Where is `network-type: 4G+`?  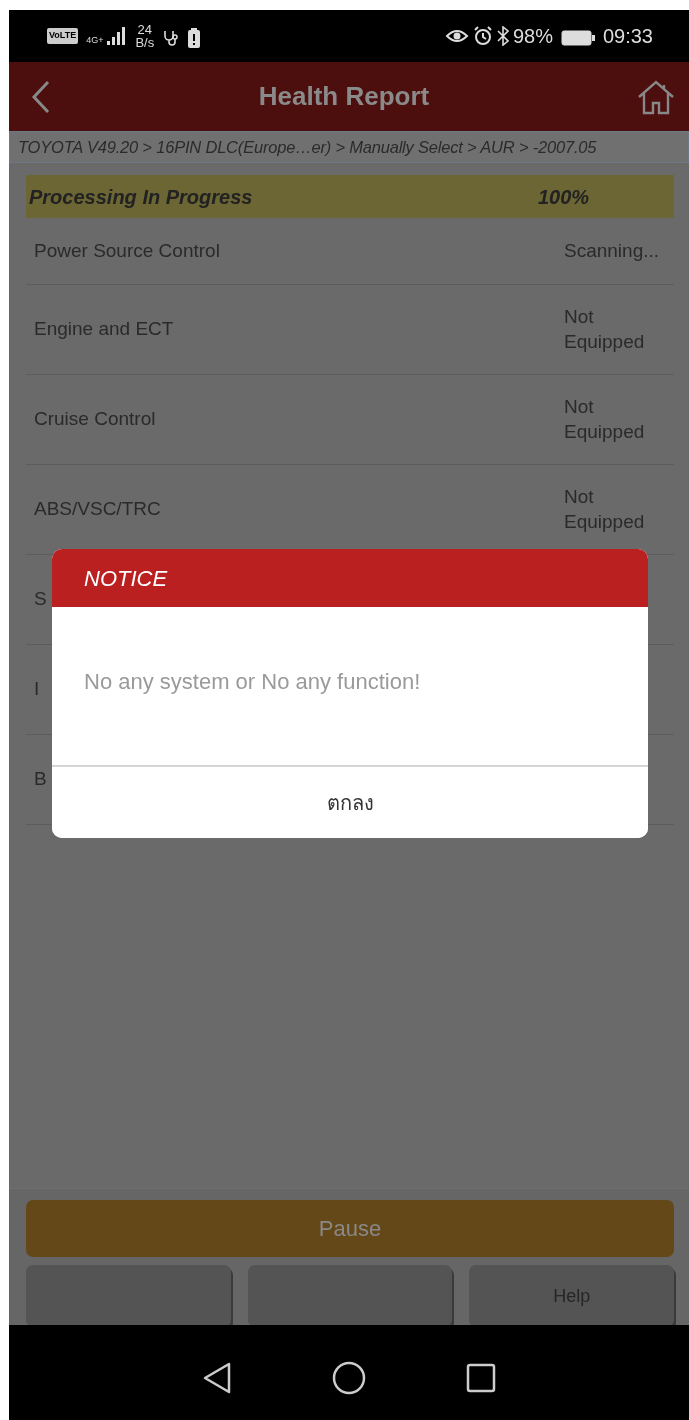
network-type: 4G+ is located at coordinates (95, 40).